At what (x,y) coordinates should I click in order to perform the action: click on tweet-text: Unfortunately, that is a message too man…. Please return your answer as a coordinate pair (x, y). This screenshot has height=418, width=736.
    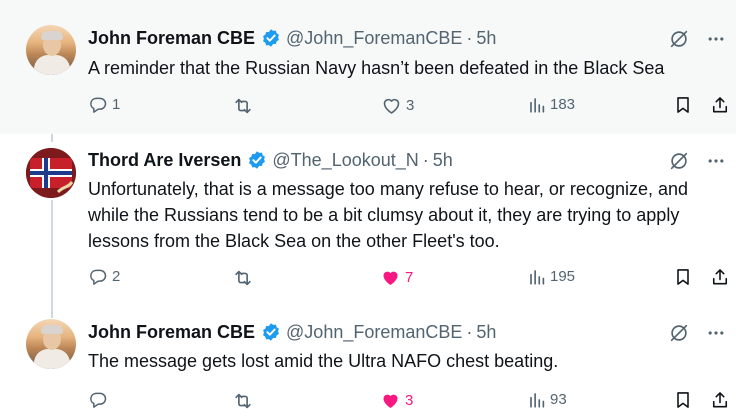
    Looking at the image, I should click on (388, 215).